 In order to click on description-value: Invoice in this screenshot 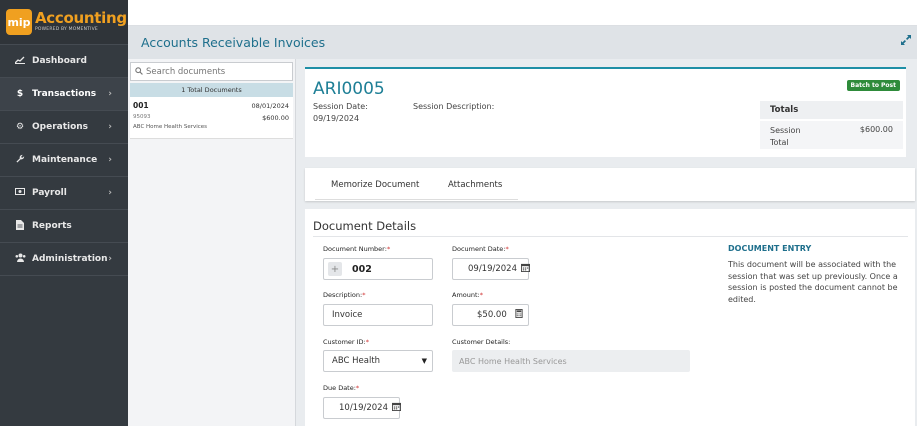, I will do `click(347, 315)`.